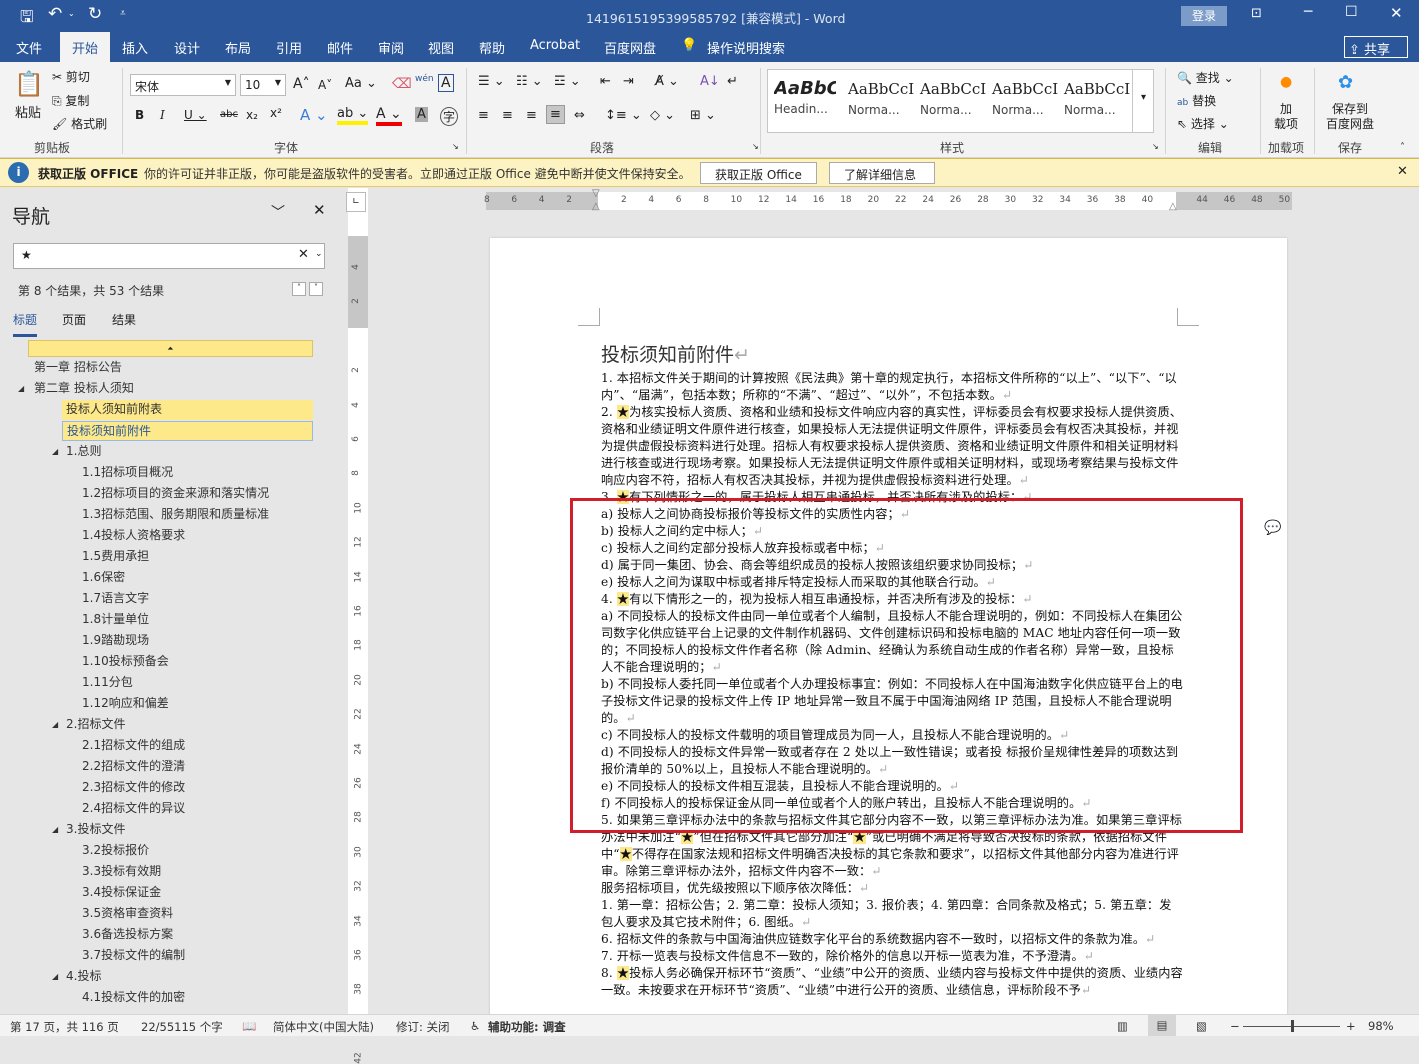 This screenshot has width=1419, height=1064. Describe the element at coordinates (1402, 147) in the screenshot. I see `collapse-ribbon-icon: ˄` at that location.